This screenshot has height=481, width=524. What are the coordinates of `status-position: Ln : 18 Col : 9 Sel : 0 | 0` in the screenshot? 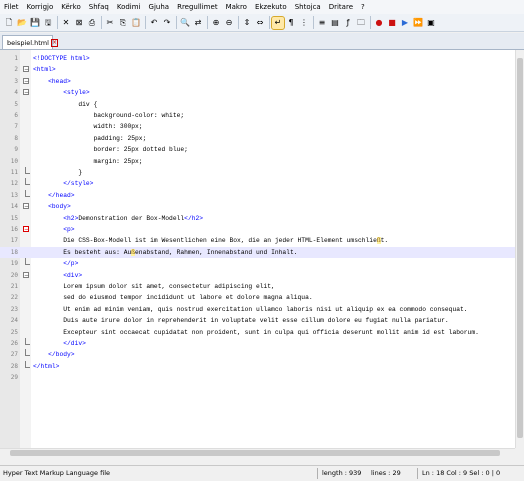 It's located at (461, 473).